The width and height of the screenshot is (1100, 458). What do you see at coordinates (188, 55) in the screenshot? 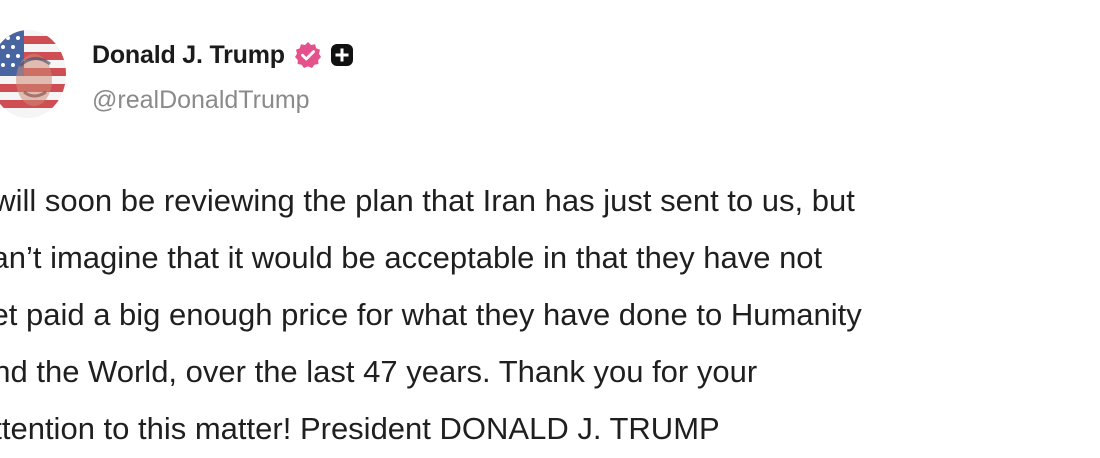
I see `author-display-name: Donald J. Trump` at bounding box center [188, 55].